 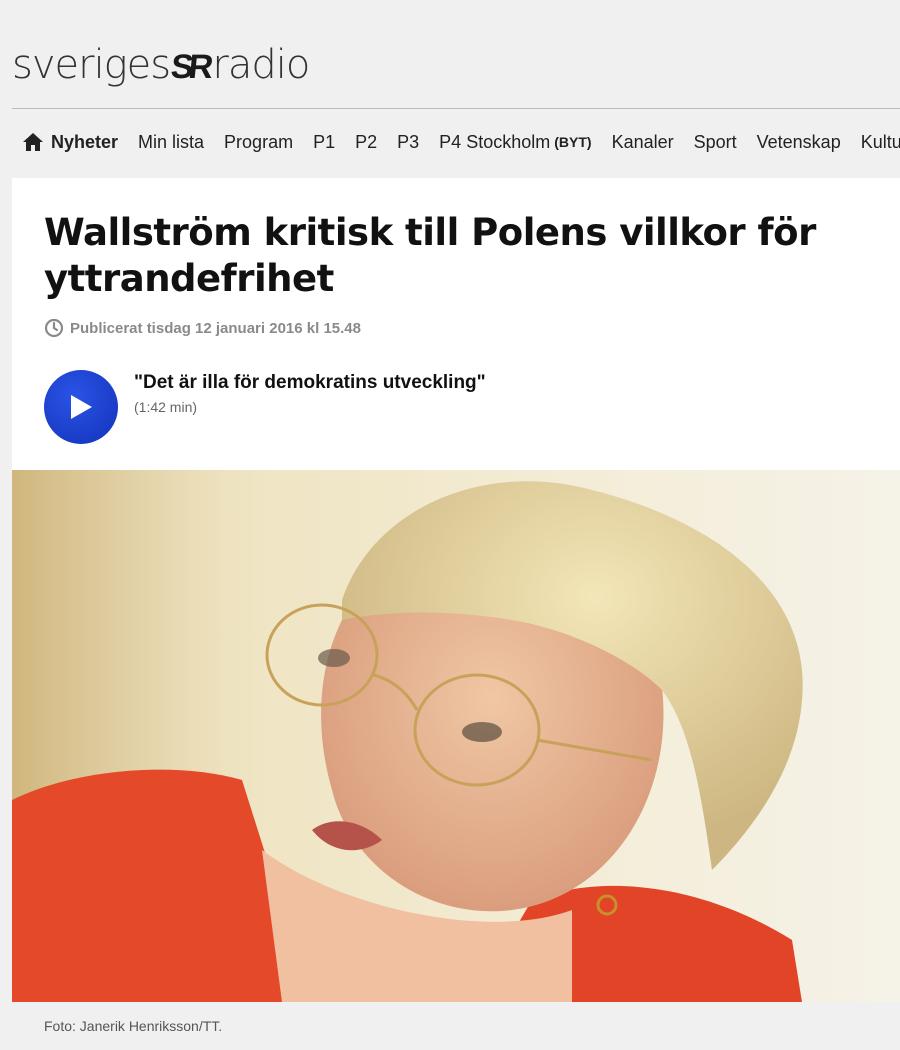 I want to click on nav-item-program: Program, so click(x=258, y=142).